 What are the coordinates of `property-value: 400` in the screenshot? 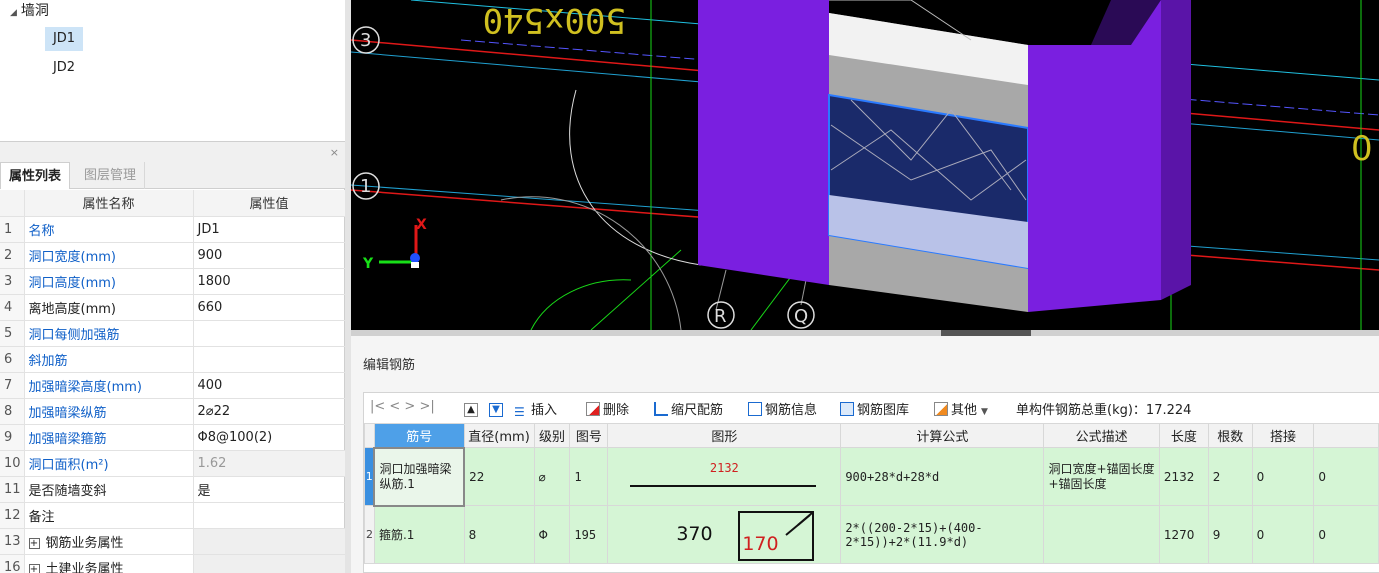 It's located at (269, 385).